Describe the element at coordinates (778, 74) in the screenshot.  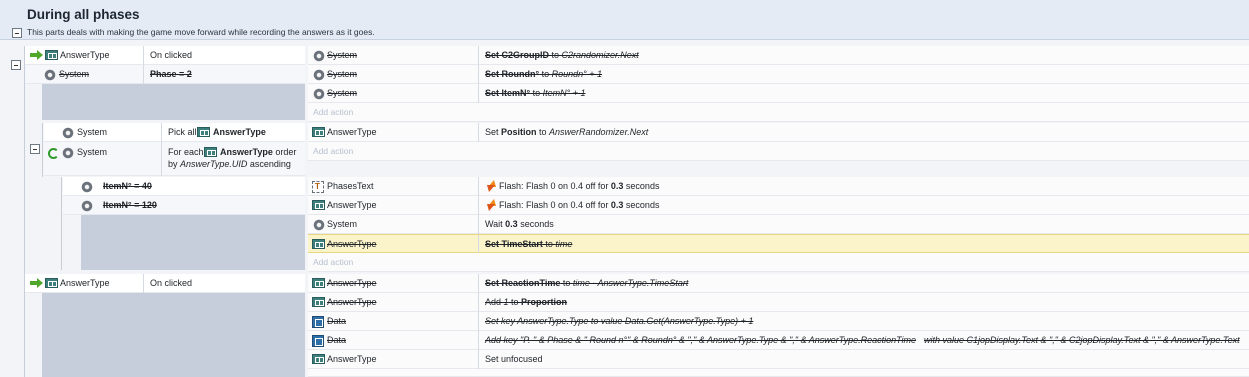
I see `action-row: System Set Roundn° to Roundn° + 1` at that location.